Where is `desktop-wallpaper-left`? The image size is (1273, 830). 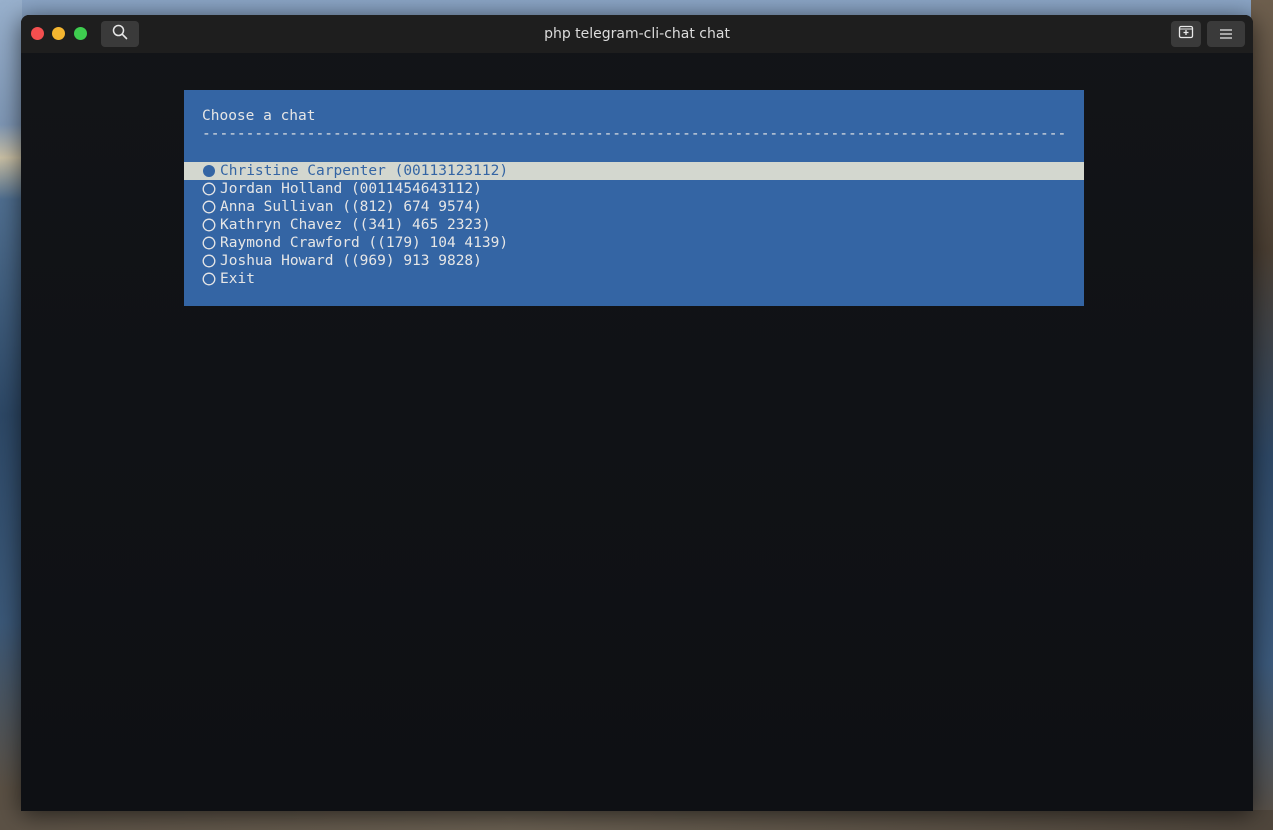 desktop-wallpaper-left is located at coordinates (11, 415).